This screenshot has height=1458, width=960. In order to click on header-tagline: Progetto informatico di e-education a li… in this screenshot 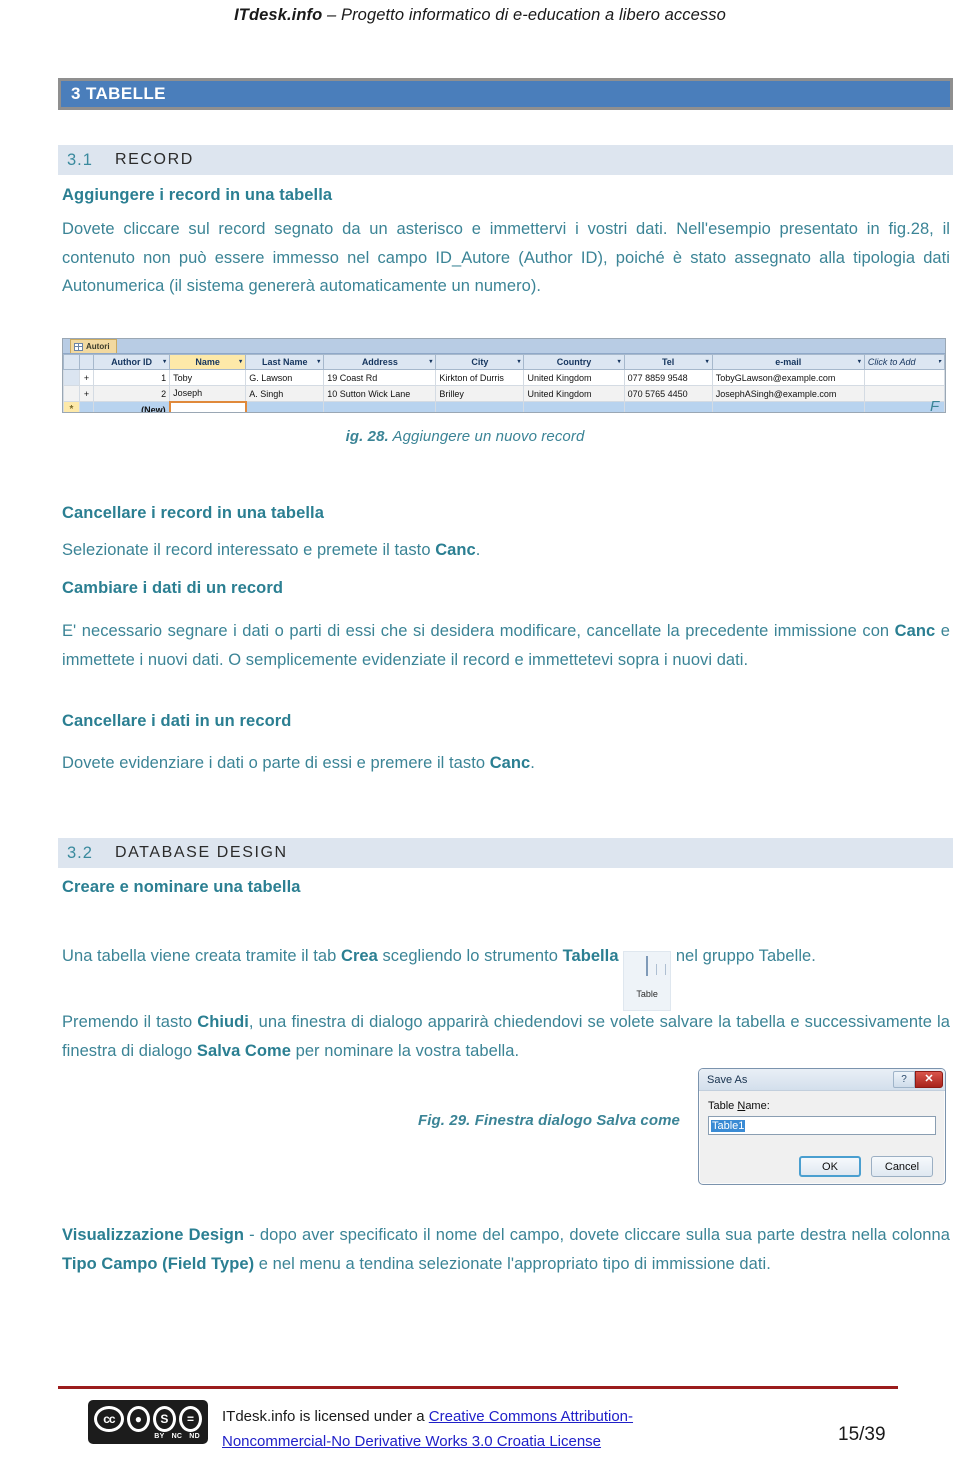, I will do `click(533, 15)`.